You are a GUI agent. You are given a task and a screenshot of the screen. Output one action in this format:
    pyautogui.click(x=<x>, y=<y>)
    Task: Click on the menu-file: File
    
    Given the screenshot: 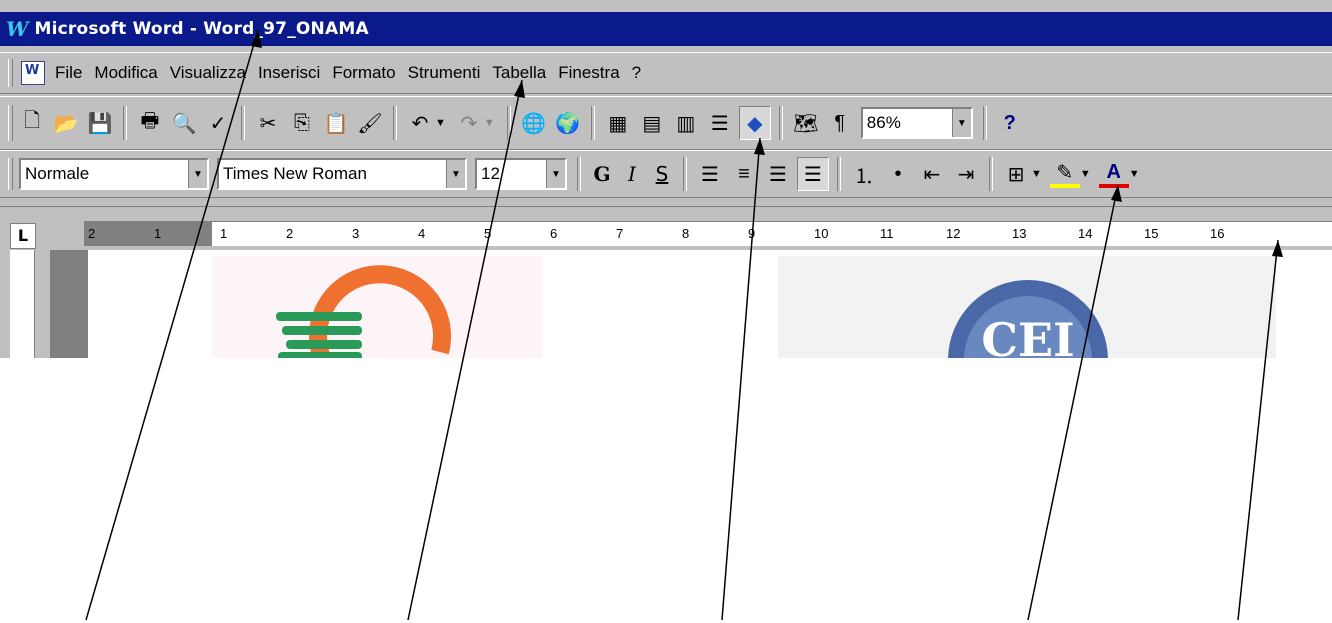 What is the action you would take?
    pyautogui.click(x=68, y=73)
    